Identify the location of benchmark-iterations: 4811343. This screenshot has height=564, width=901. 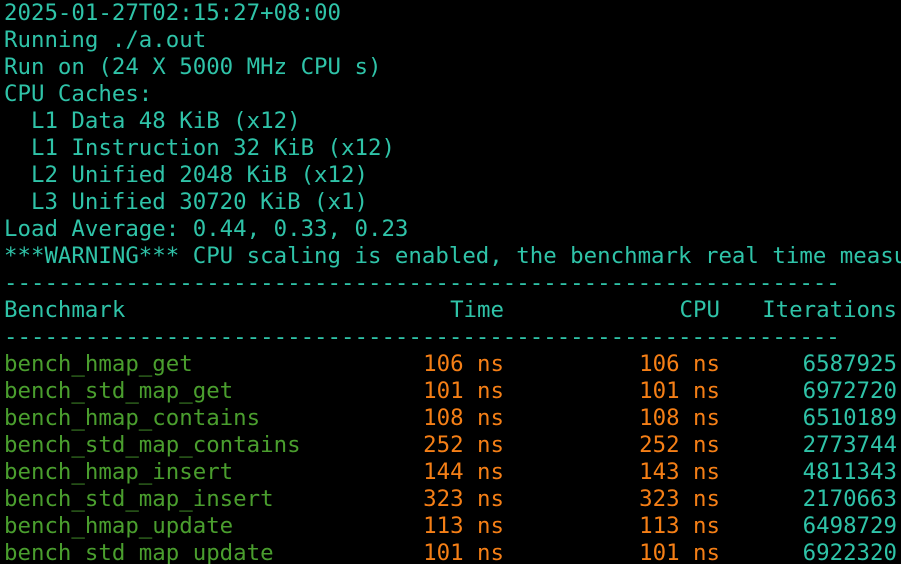
(849, 472).